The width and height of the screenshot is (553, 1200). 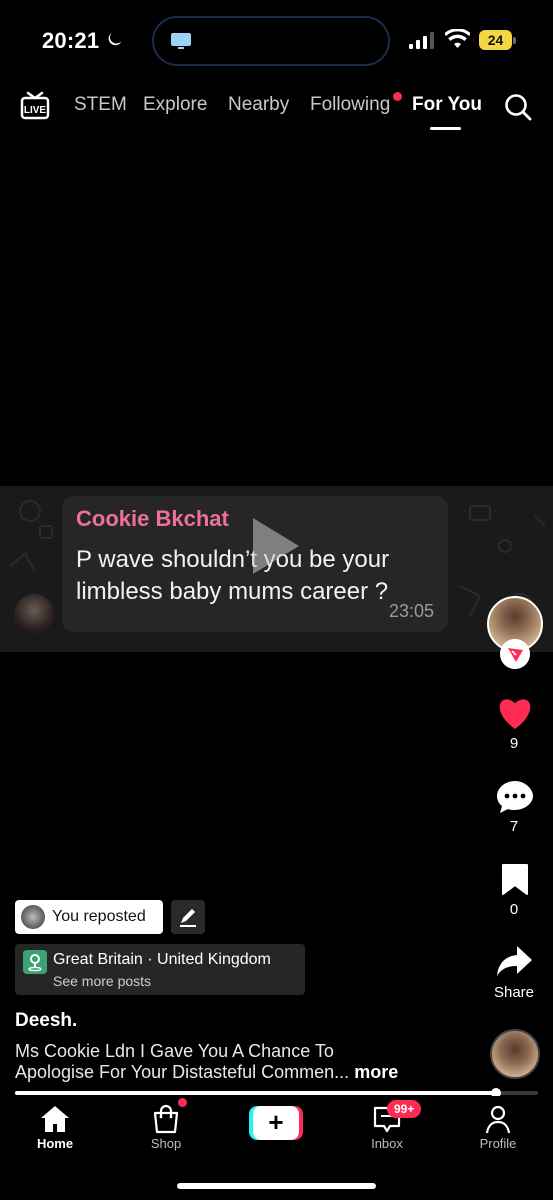 What do you see at coordinates (514, 961) in the screenshot?
I see `share-icon` at bounding box center [514, 961].